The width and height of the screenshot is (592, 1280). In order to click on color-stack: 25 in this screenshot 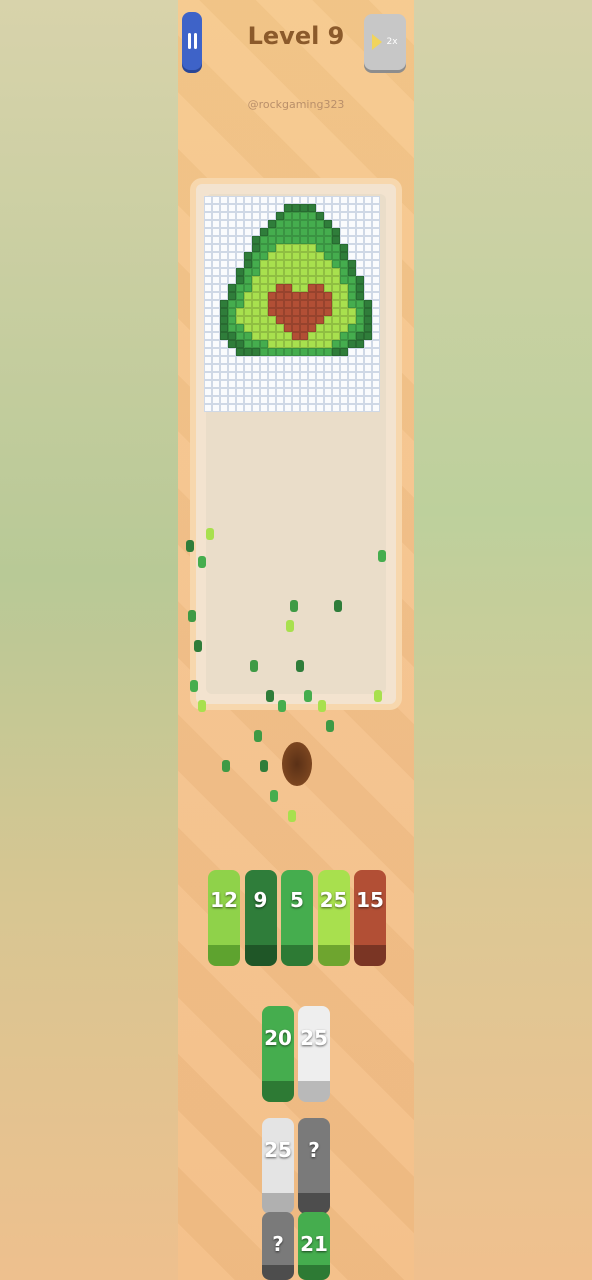, I will do `click(333, 918)`.